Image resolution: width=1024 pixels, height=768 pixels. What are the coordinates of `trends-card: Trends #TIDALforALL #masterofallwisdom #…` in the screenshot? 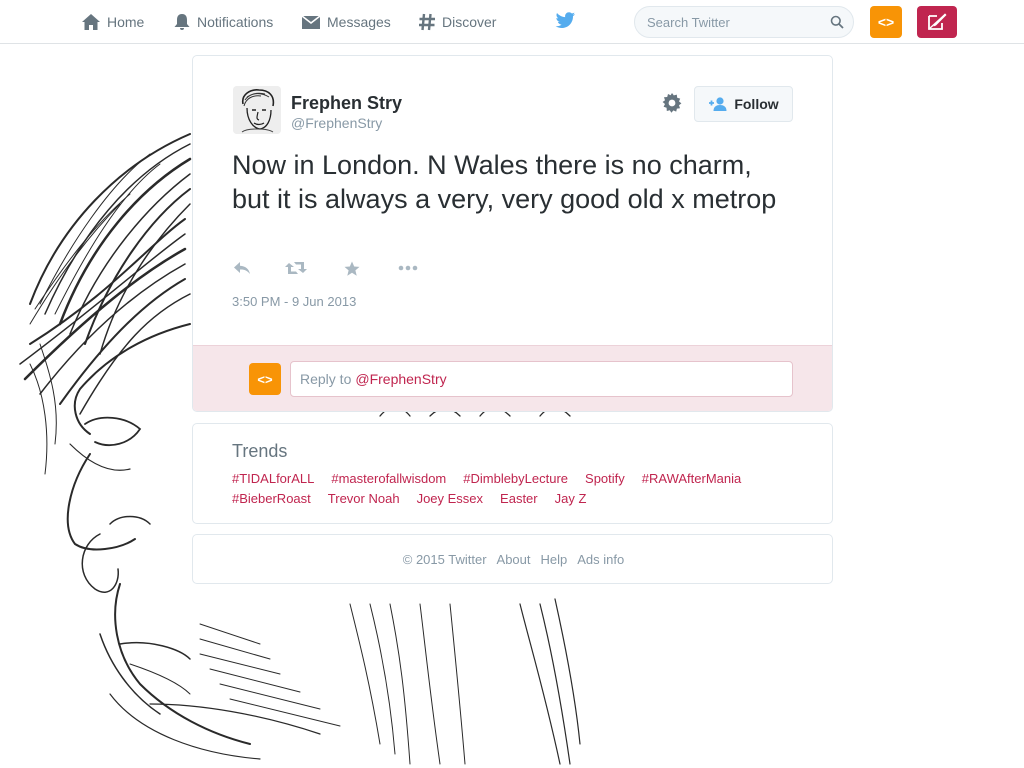 It's located at (512, 473).